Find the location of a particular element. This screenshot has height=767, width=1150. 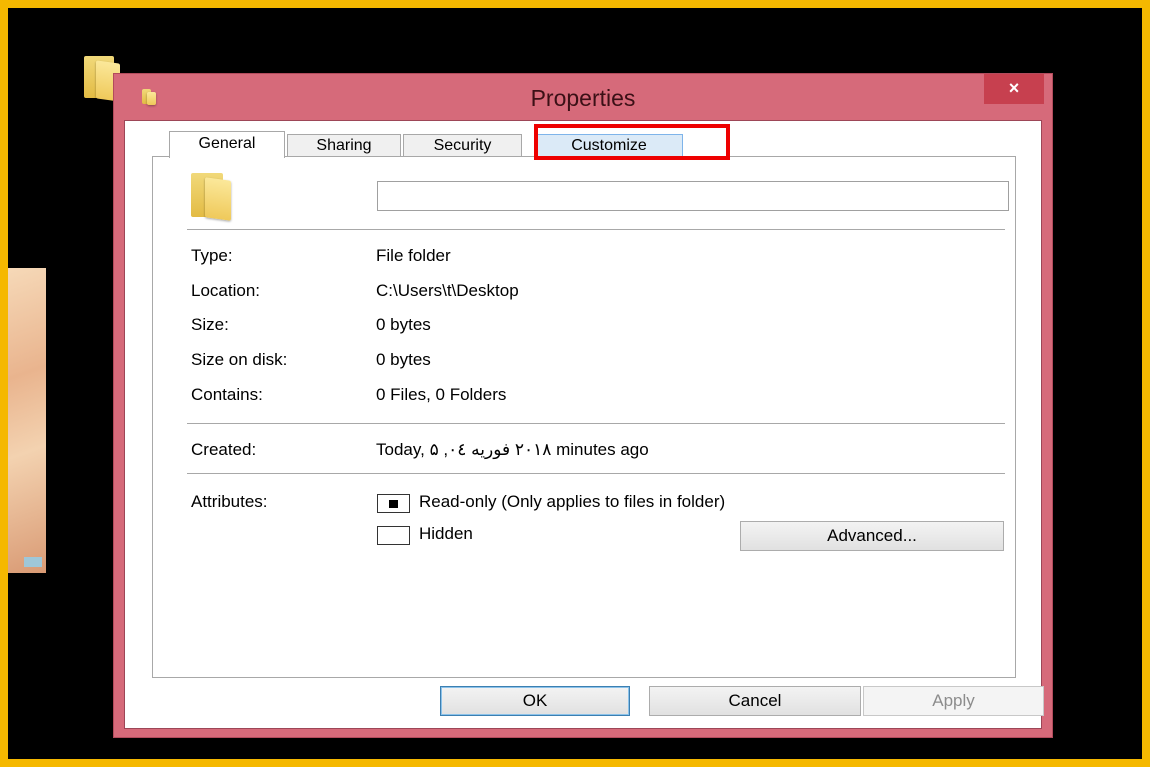

size-label: Size: is located at coordinates (210, 324).